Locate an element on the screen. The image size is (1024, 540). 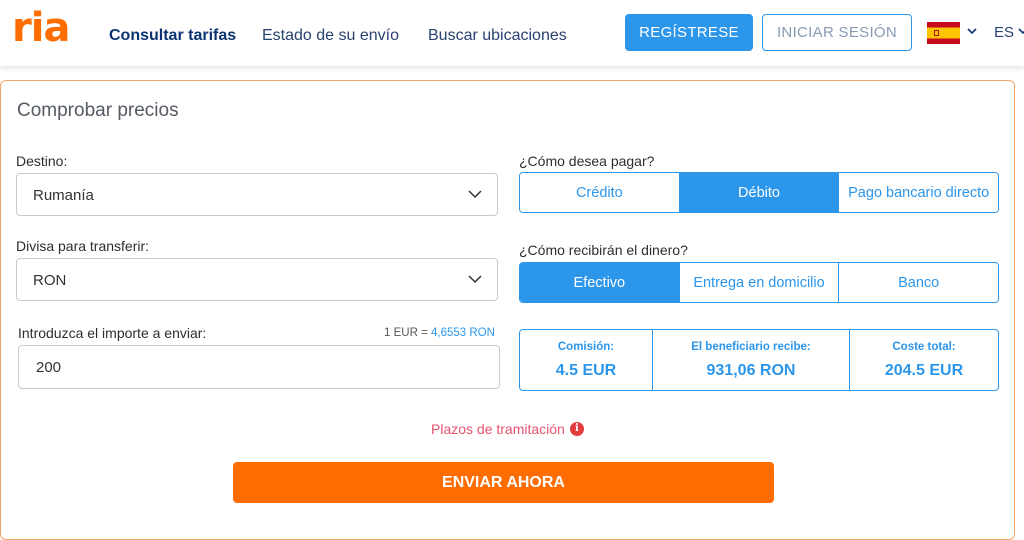
summary-total-label: Coste total: is located at coordinates (924, 346).